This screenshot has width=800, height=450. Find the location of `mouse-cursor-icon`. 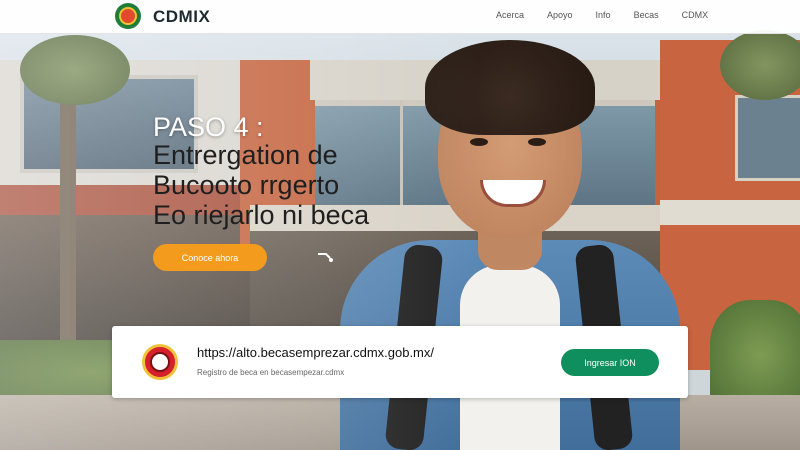

mouse-cursor-icon is located at coordinates (325, 257).